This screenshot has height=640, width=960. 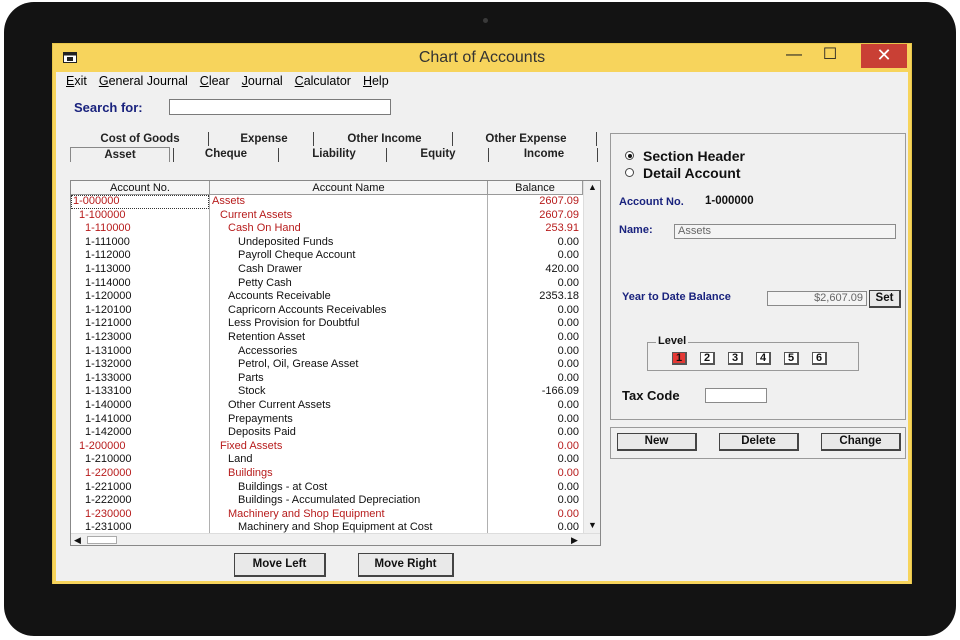 What do you see at coordinates (262, 83) in the screenshot?
I see `menu-journal: Journal` at bounding box center [262, 83].